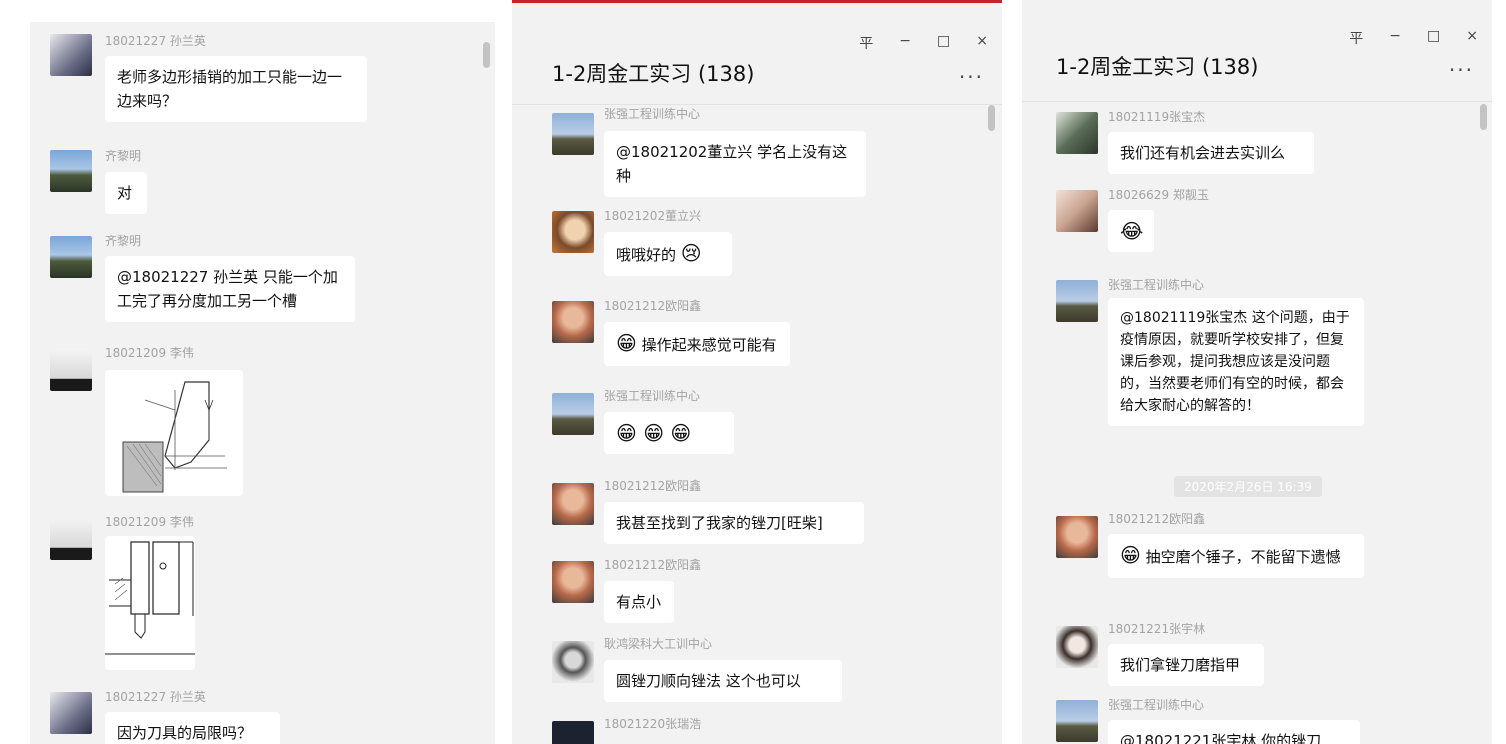 The height and width of the screenshot is (744, 1506). I want to click on sender-name: 18026629 郑靓玉, so click(1158, 195).